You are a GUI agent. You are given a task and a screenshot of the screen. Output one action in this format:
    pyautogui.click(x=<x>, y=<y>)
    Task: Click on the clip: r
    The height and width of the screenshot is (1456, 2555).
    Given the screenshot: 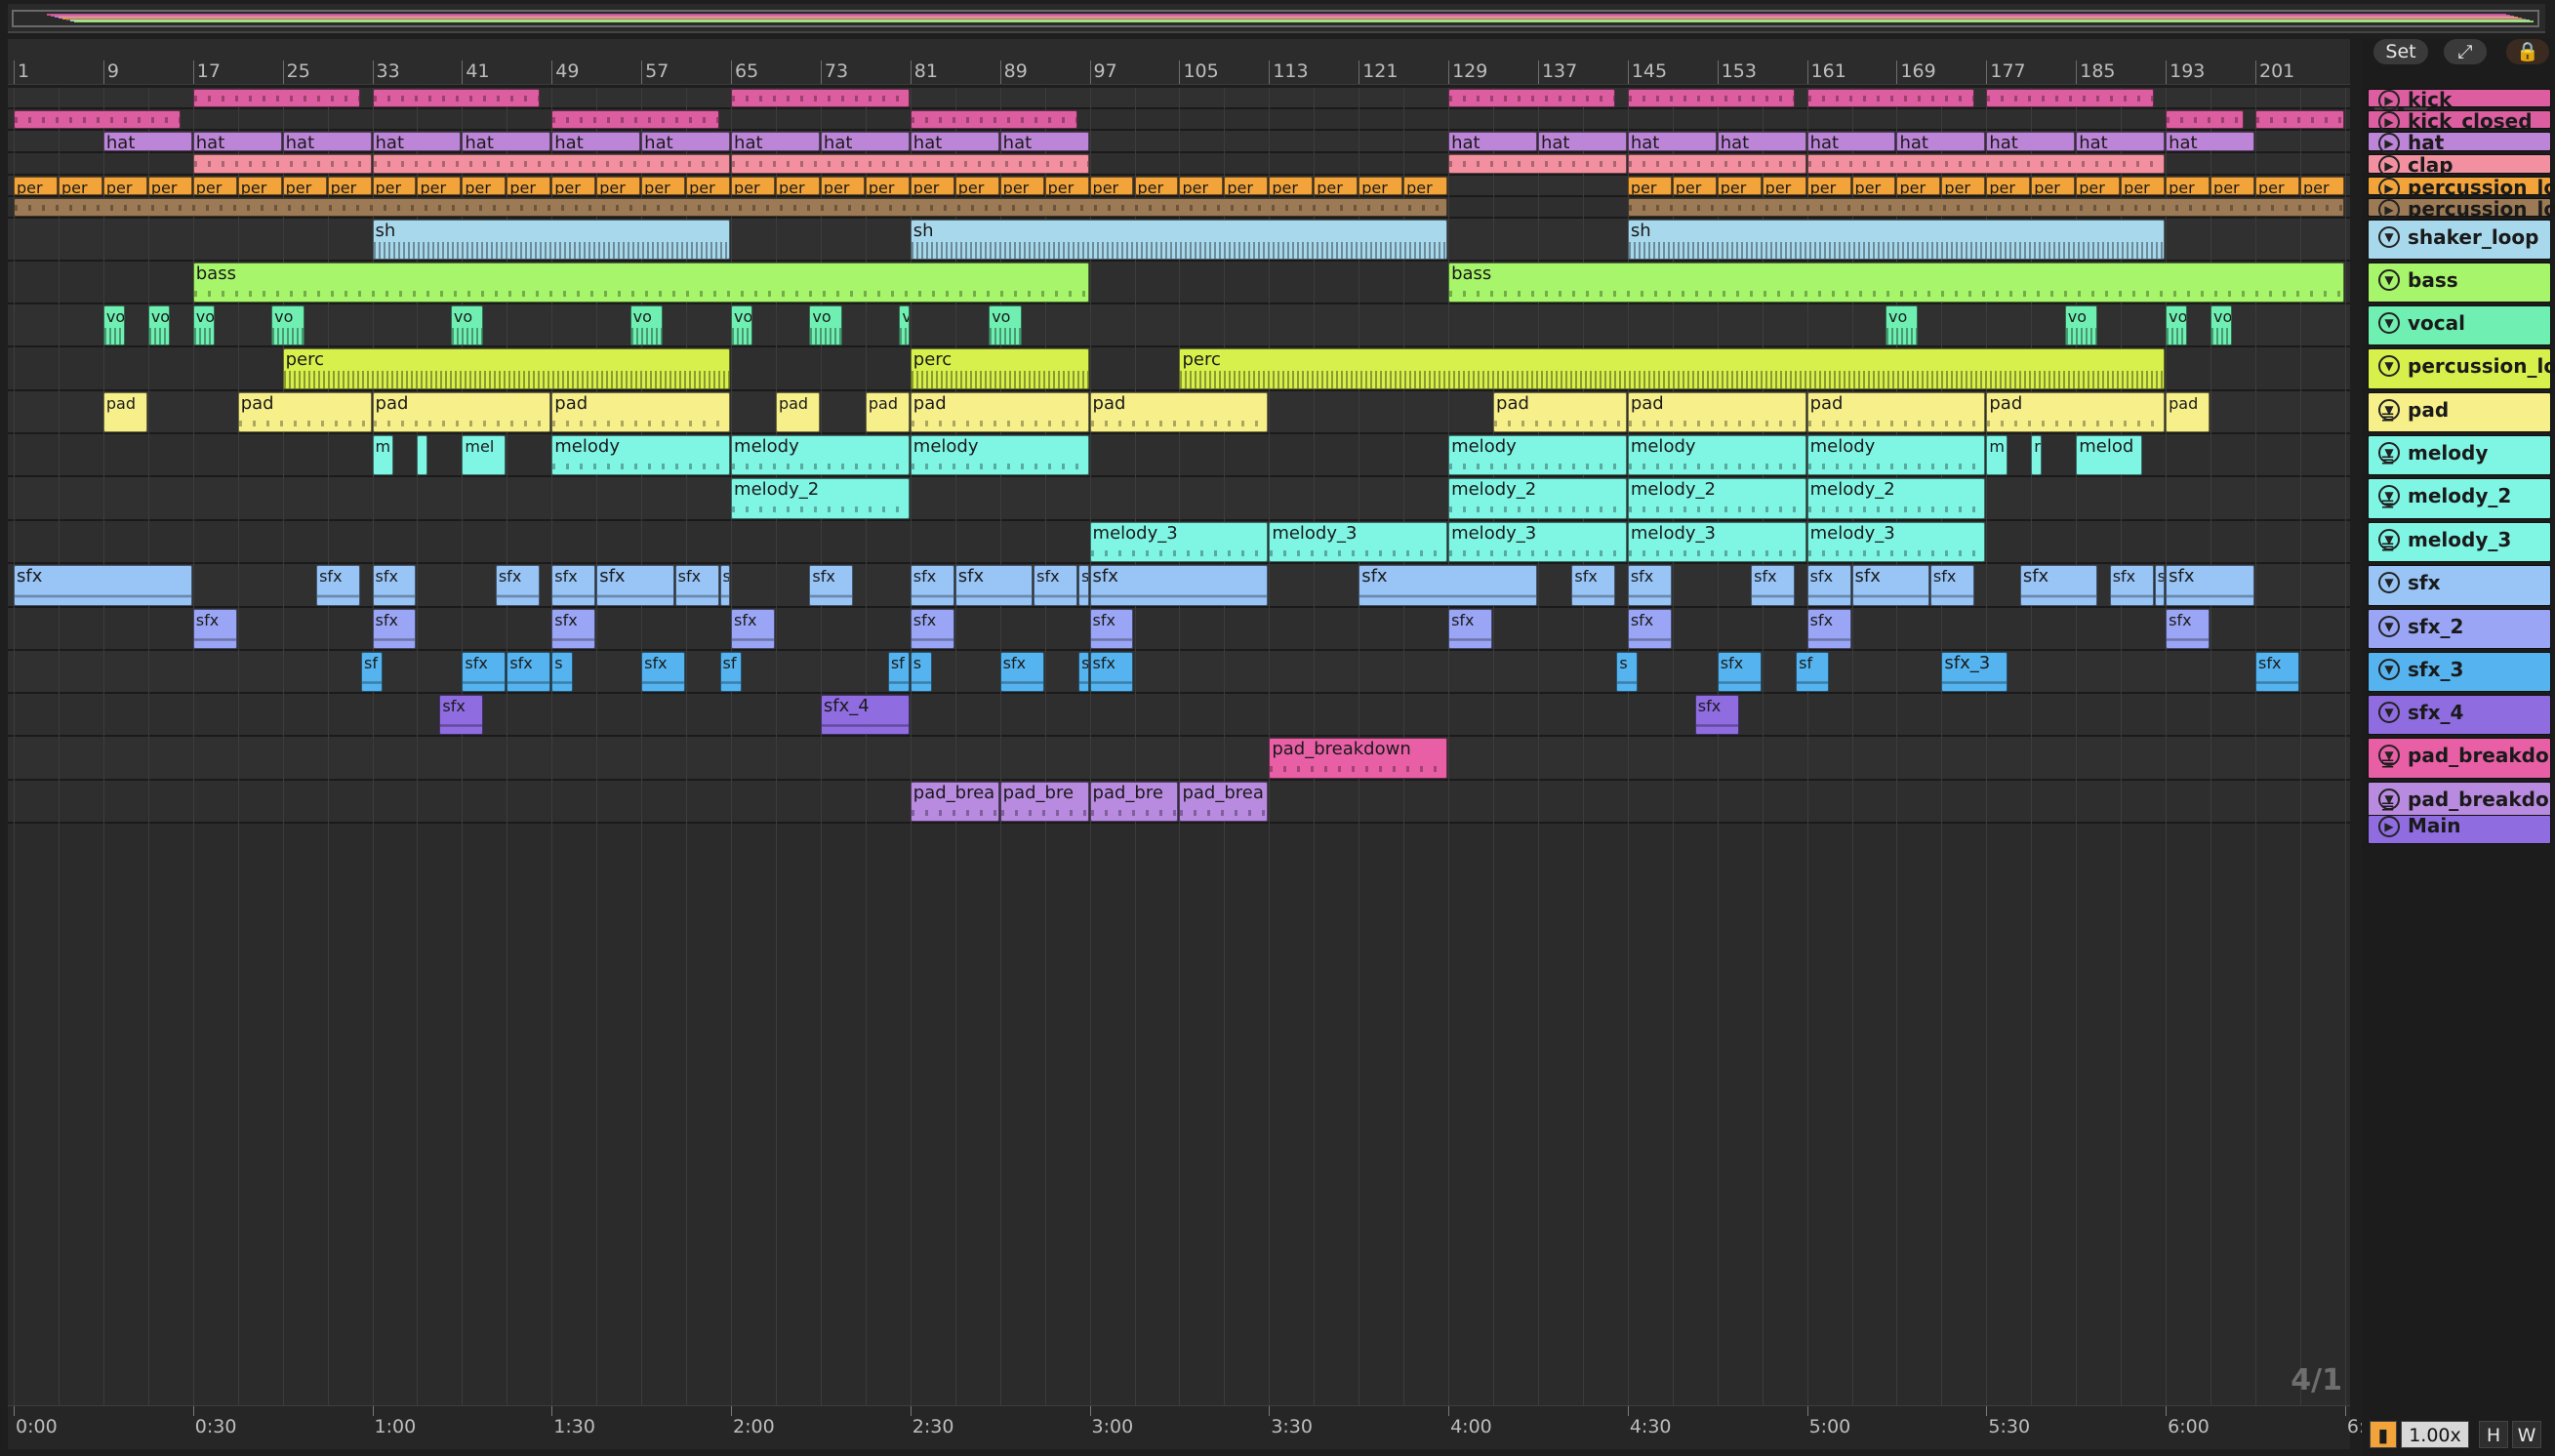 What is the action you would take?
    pyautogui.click(x=2036, y=455)
    